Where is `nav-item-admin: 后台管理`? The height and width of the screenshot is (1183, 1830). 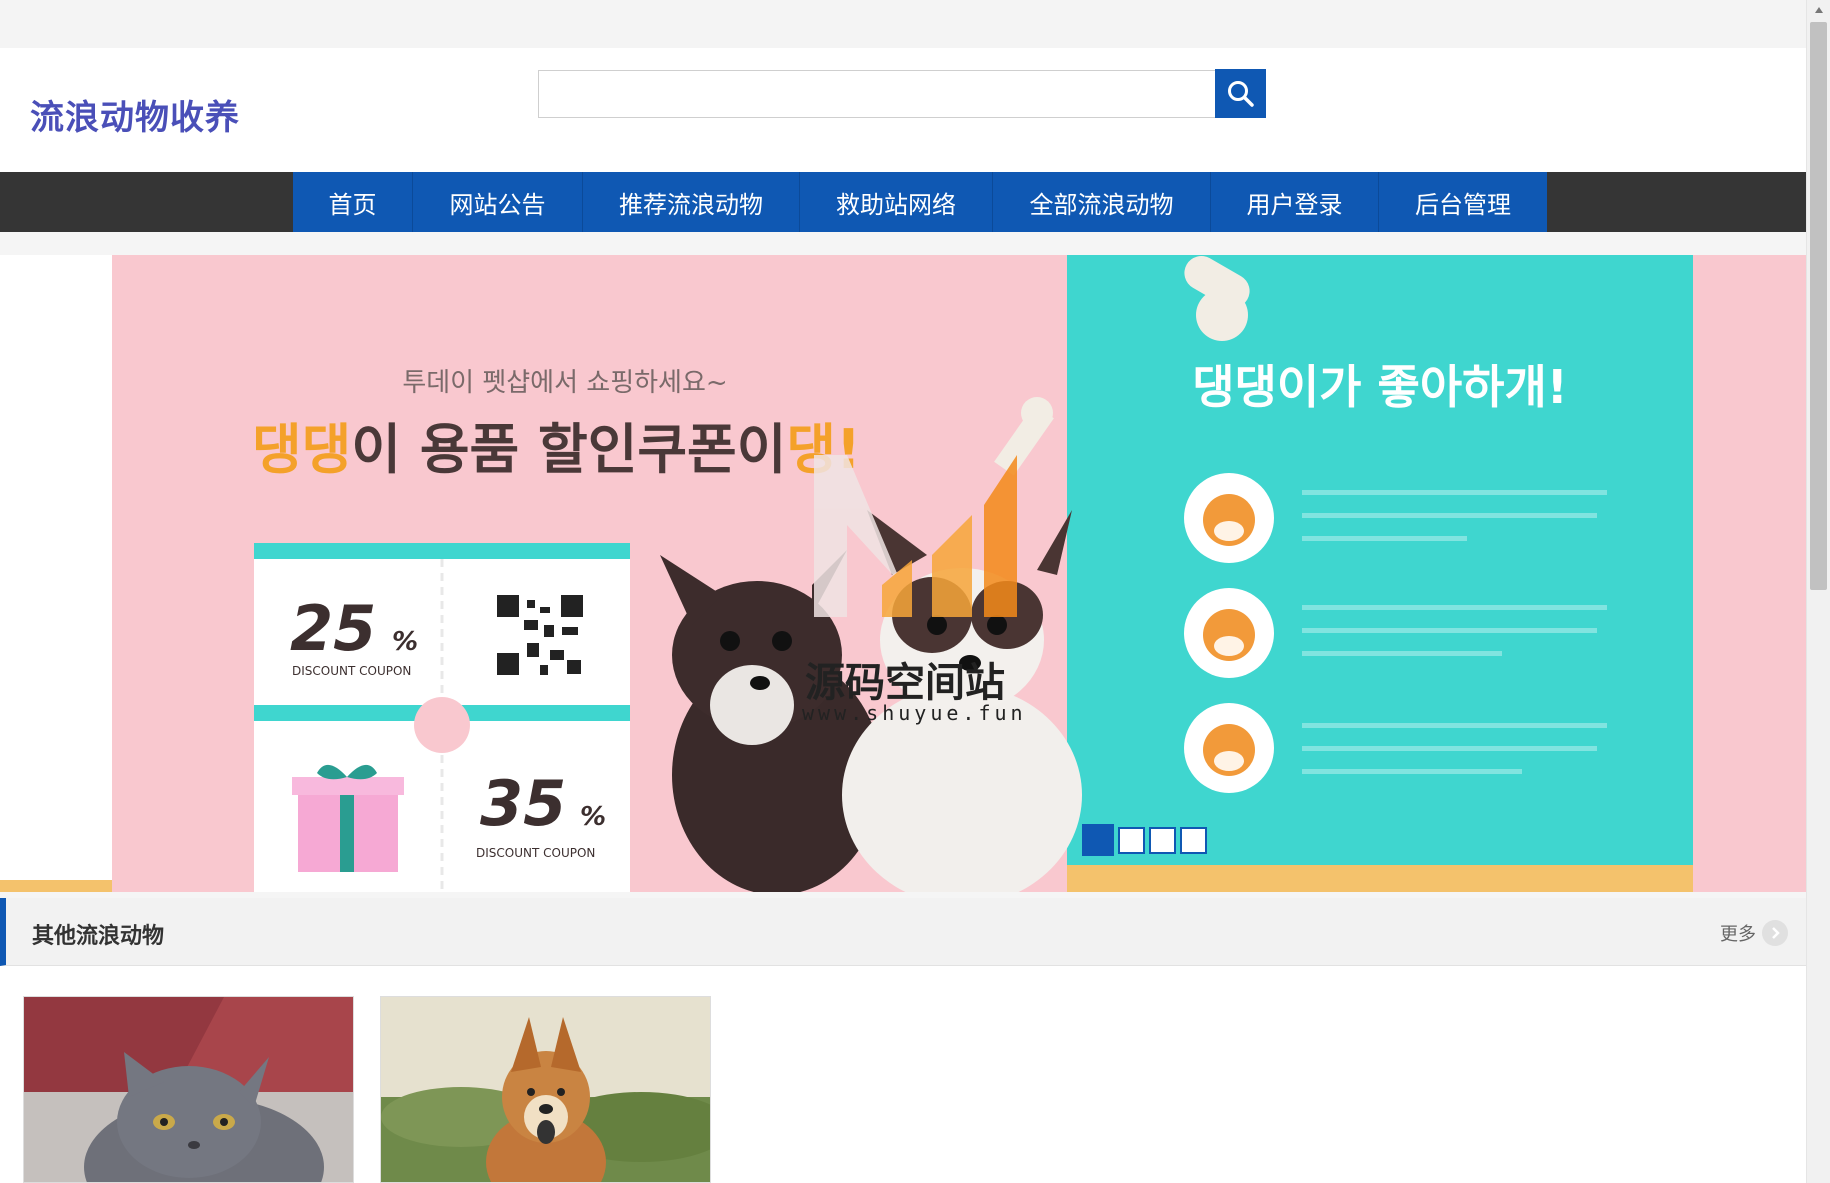 nav-item-admin: 后台管理 is located at coordinates (1463, 202).